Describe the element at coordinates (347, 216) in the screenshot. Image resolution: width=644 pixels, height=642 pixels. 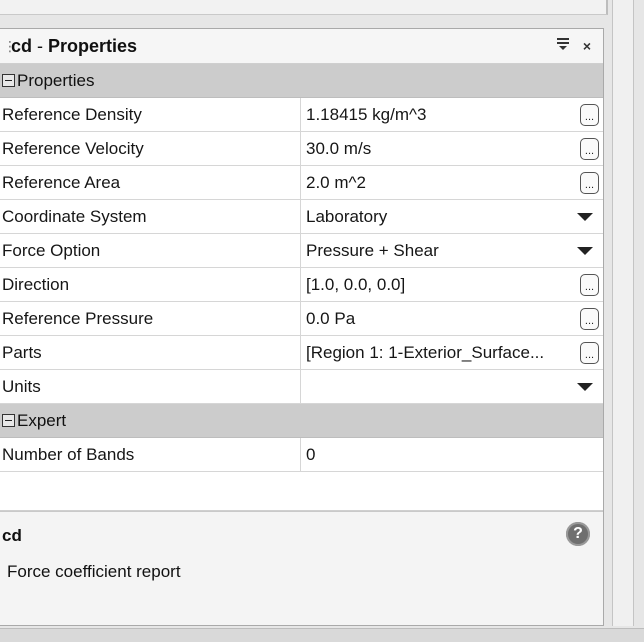
I see `property-value: Laboratory` at that location.